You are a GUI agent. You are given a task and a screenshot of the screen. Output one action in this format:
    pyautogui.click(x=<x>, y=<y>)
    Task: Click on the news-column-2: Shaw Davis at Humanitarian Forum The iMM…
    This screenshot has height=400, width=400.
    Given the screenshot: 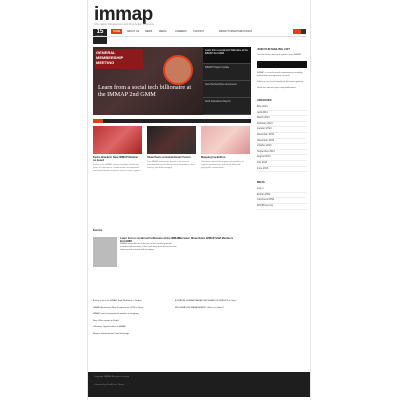 What is the action you would take?
    pyautogui.click(x=171, y=148)
    